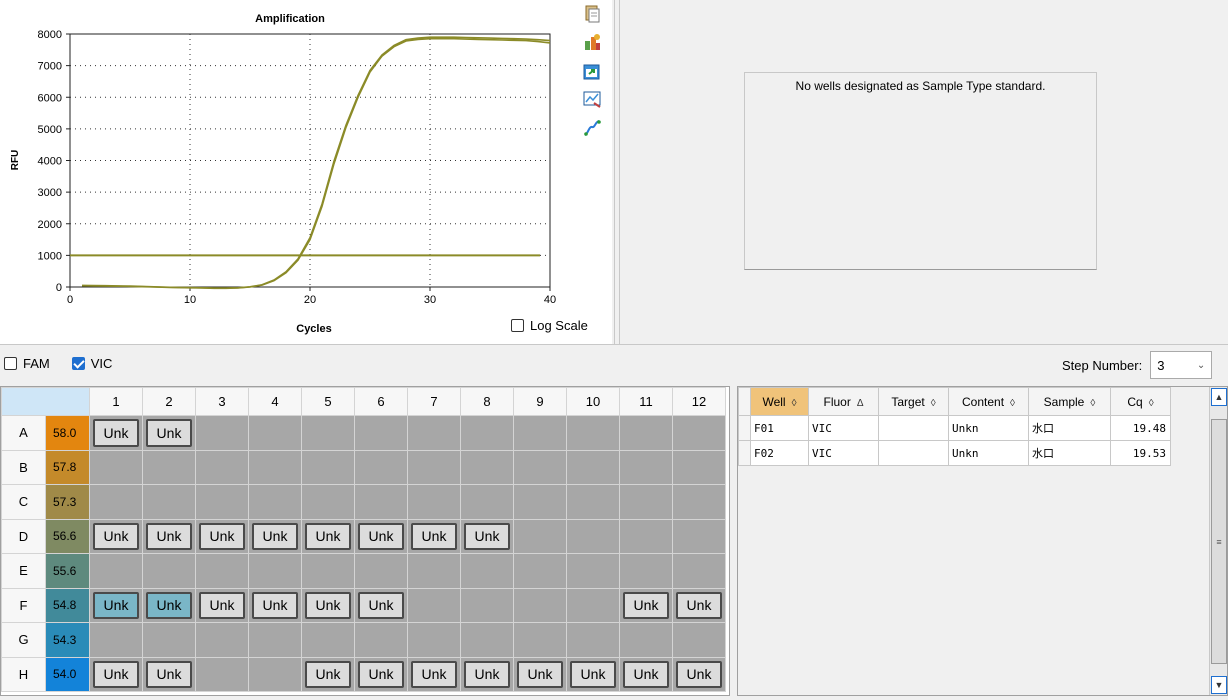 The height and width of the screenshot is (700, 1228). What do you see at coordinates (779, 453) in the screenshot?
I see `table-cell: F02` at bounding box center [779, 453].